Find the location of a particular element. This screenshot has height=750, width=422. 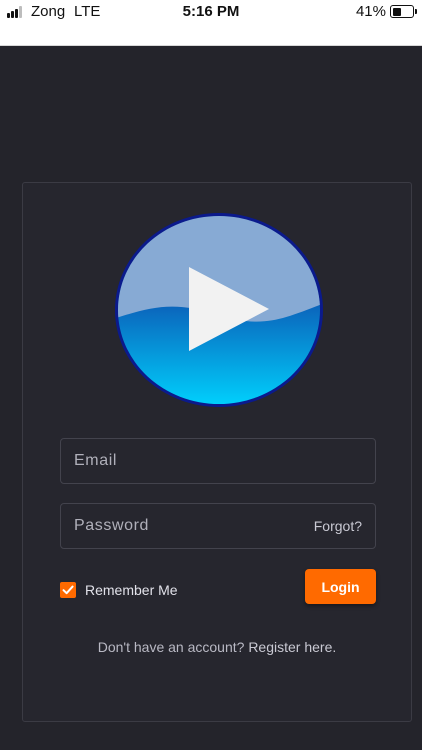

remember-me-checkbox is located at coordinates (68, 590).